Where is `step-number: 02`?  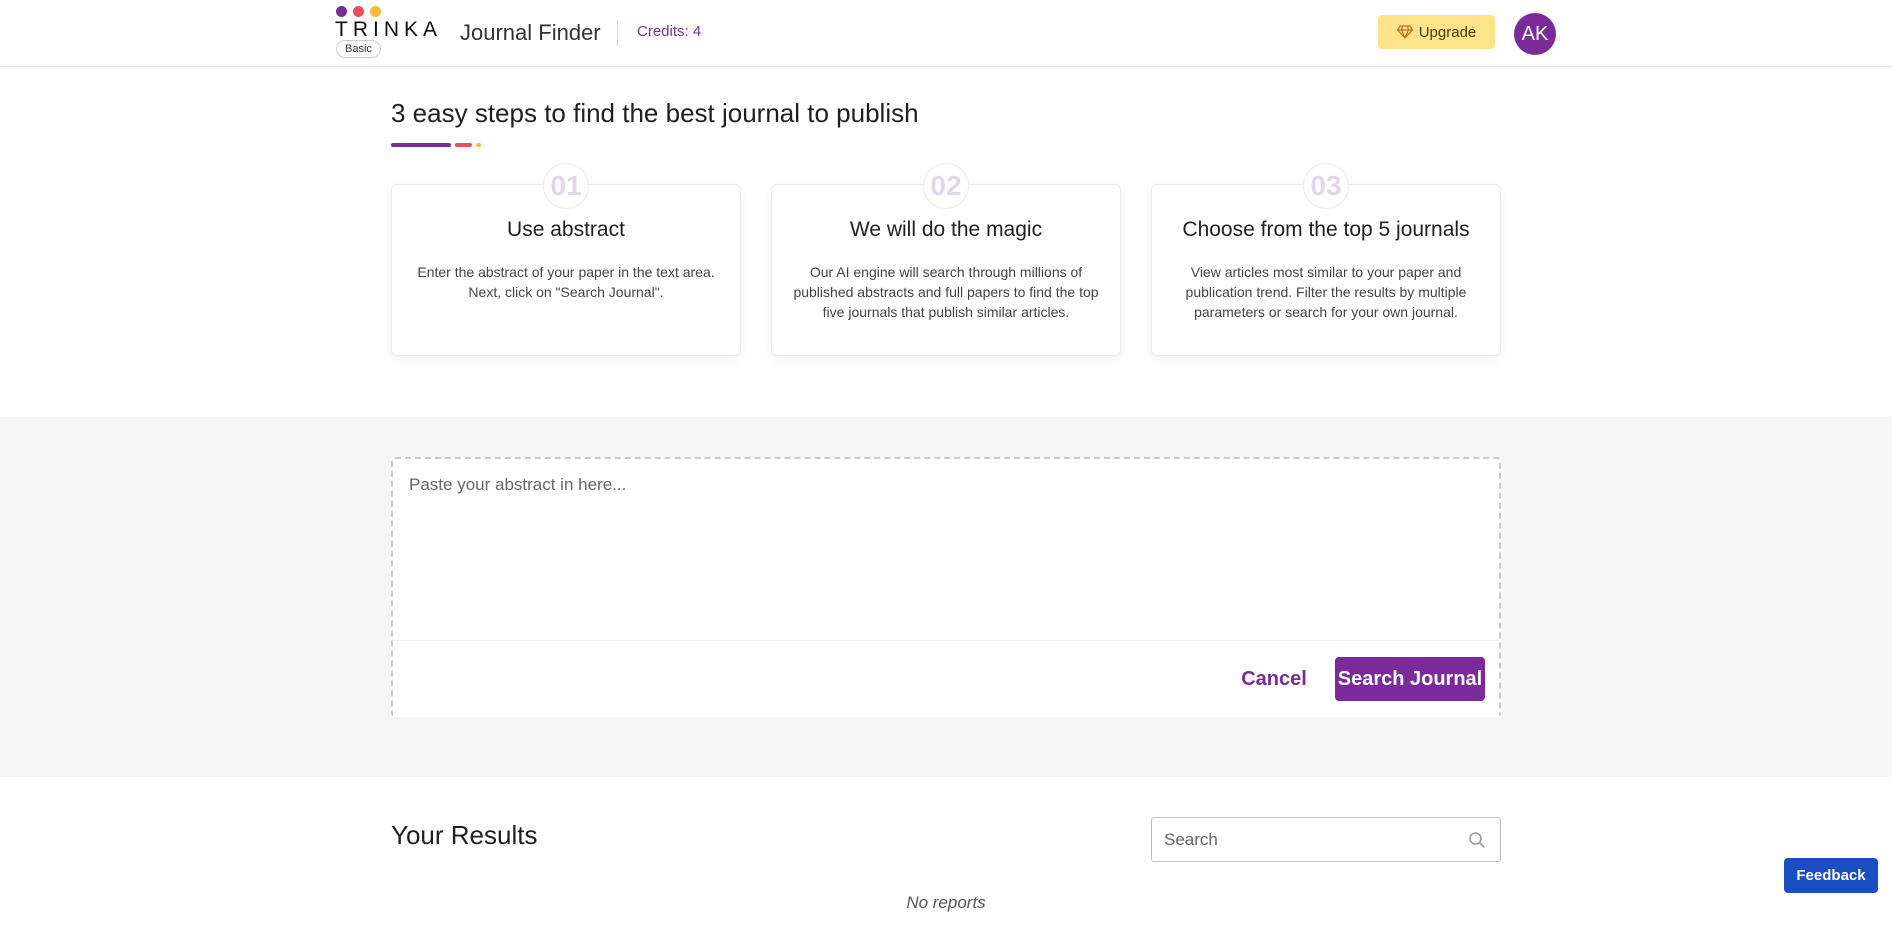
step-number: 02 is located at coordinates (946, 186).